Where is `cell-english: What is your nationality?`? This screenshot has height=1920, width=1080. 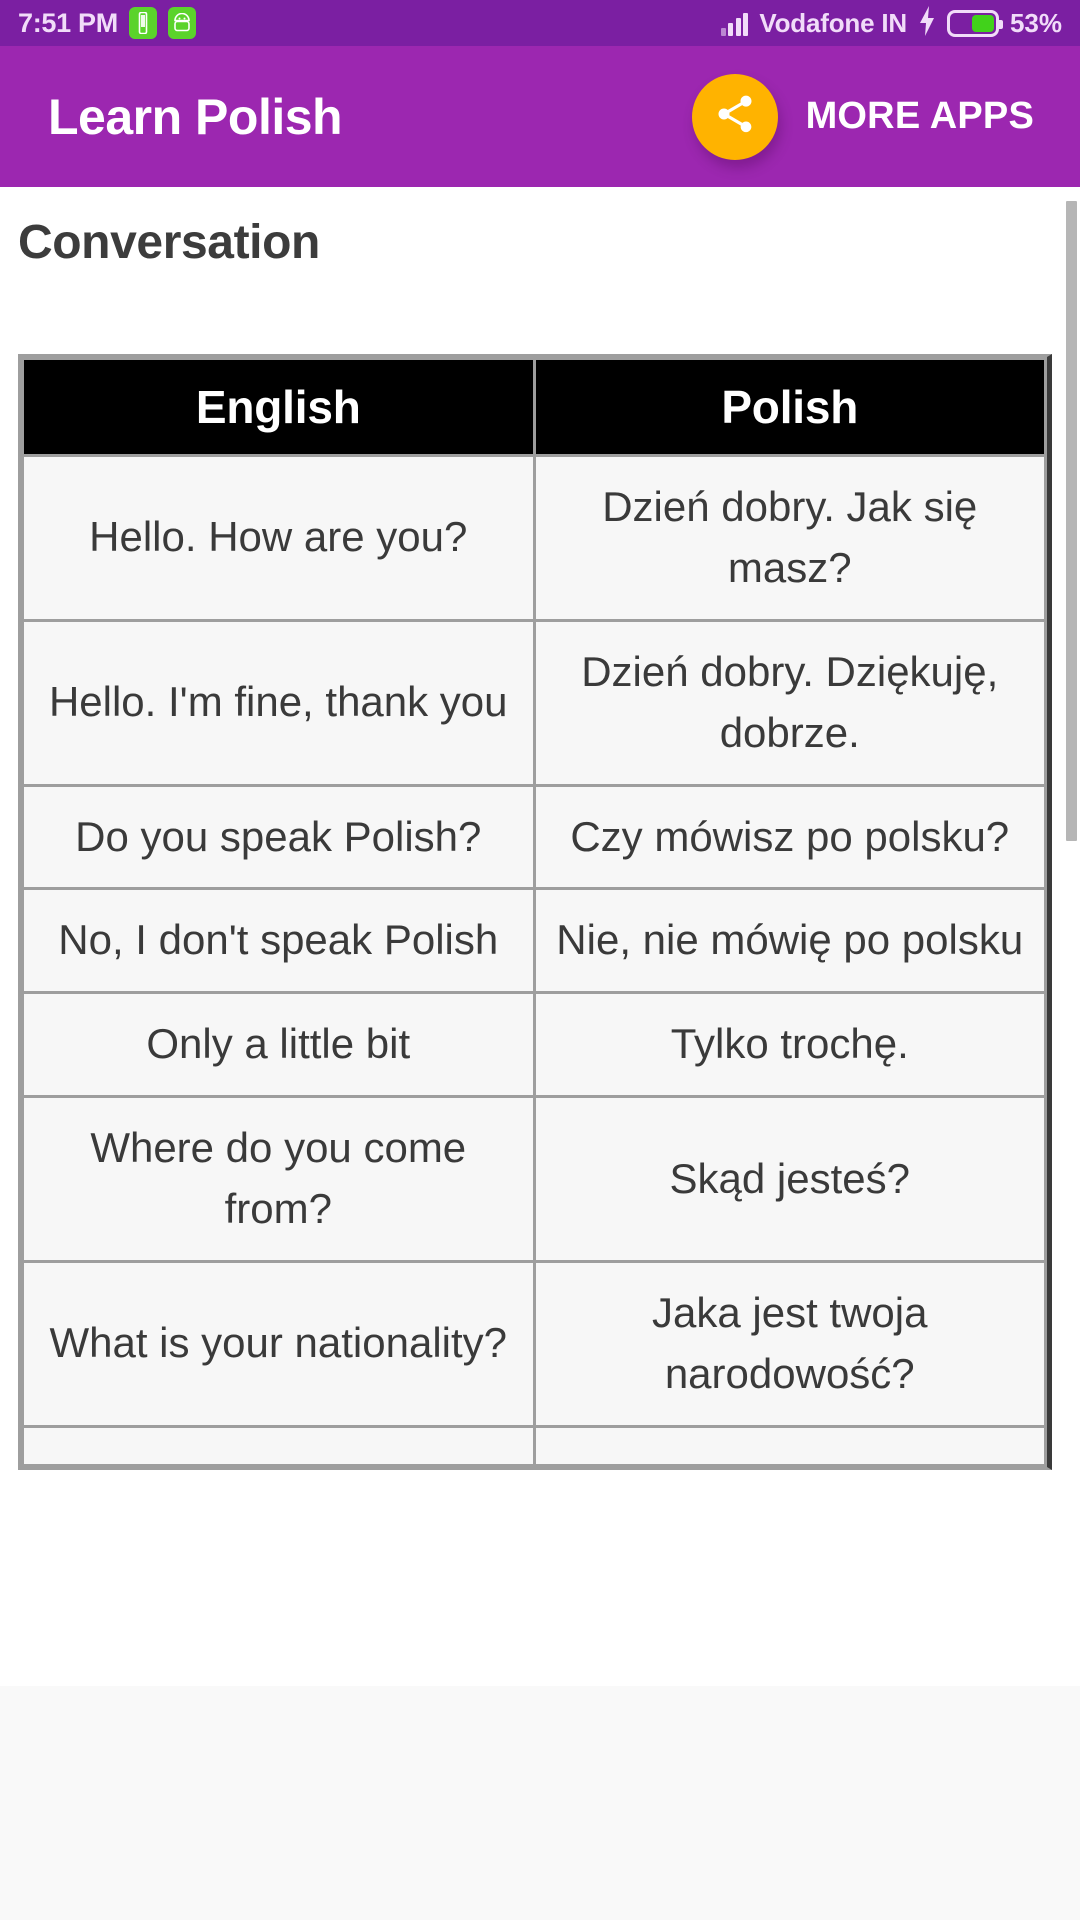
cell-english: What is your nationality? is located at coordinates (278, 1344).